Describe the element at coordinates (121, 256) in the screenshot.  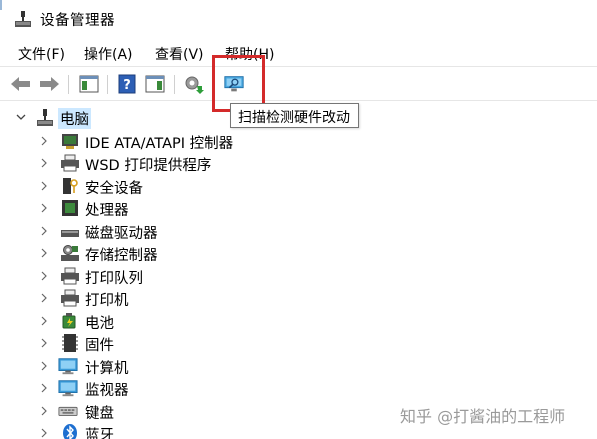
I see `tree-item-label: 存储控制器` at that location.